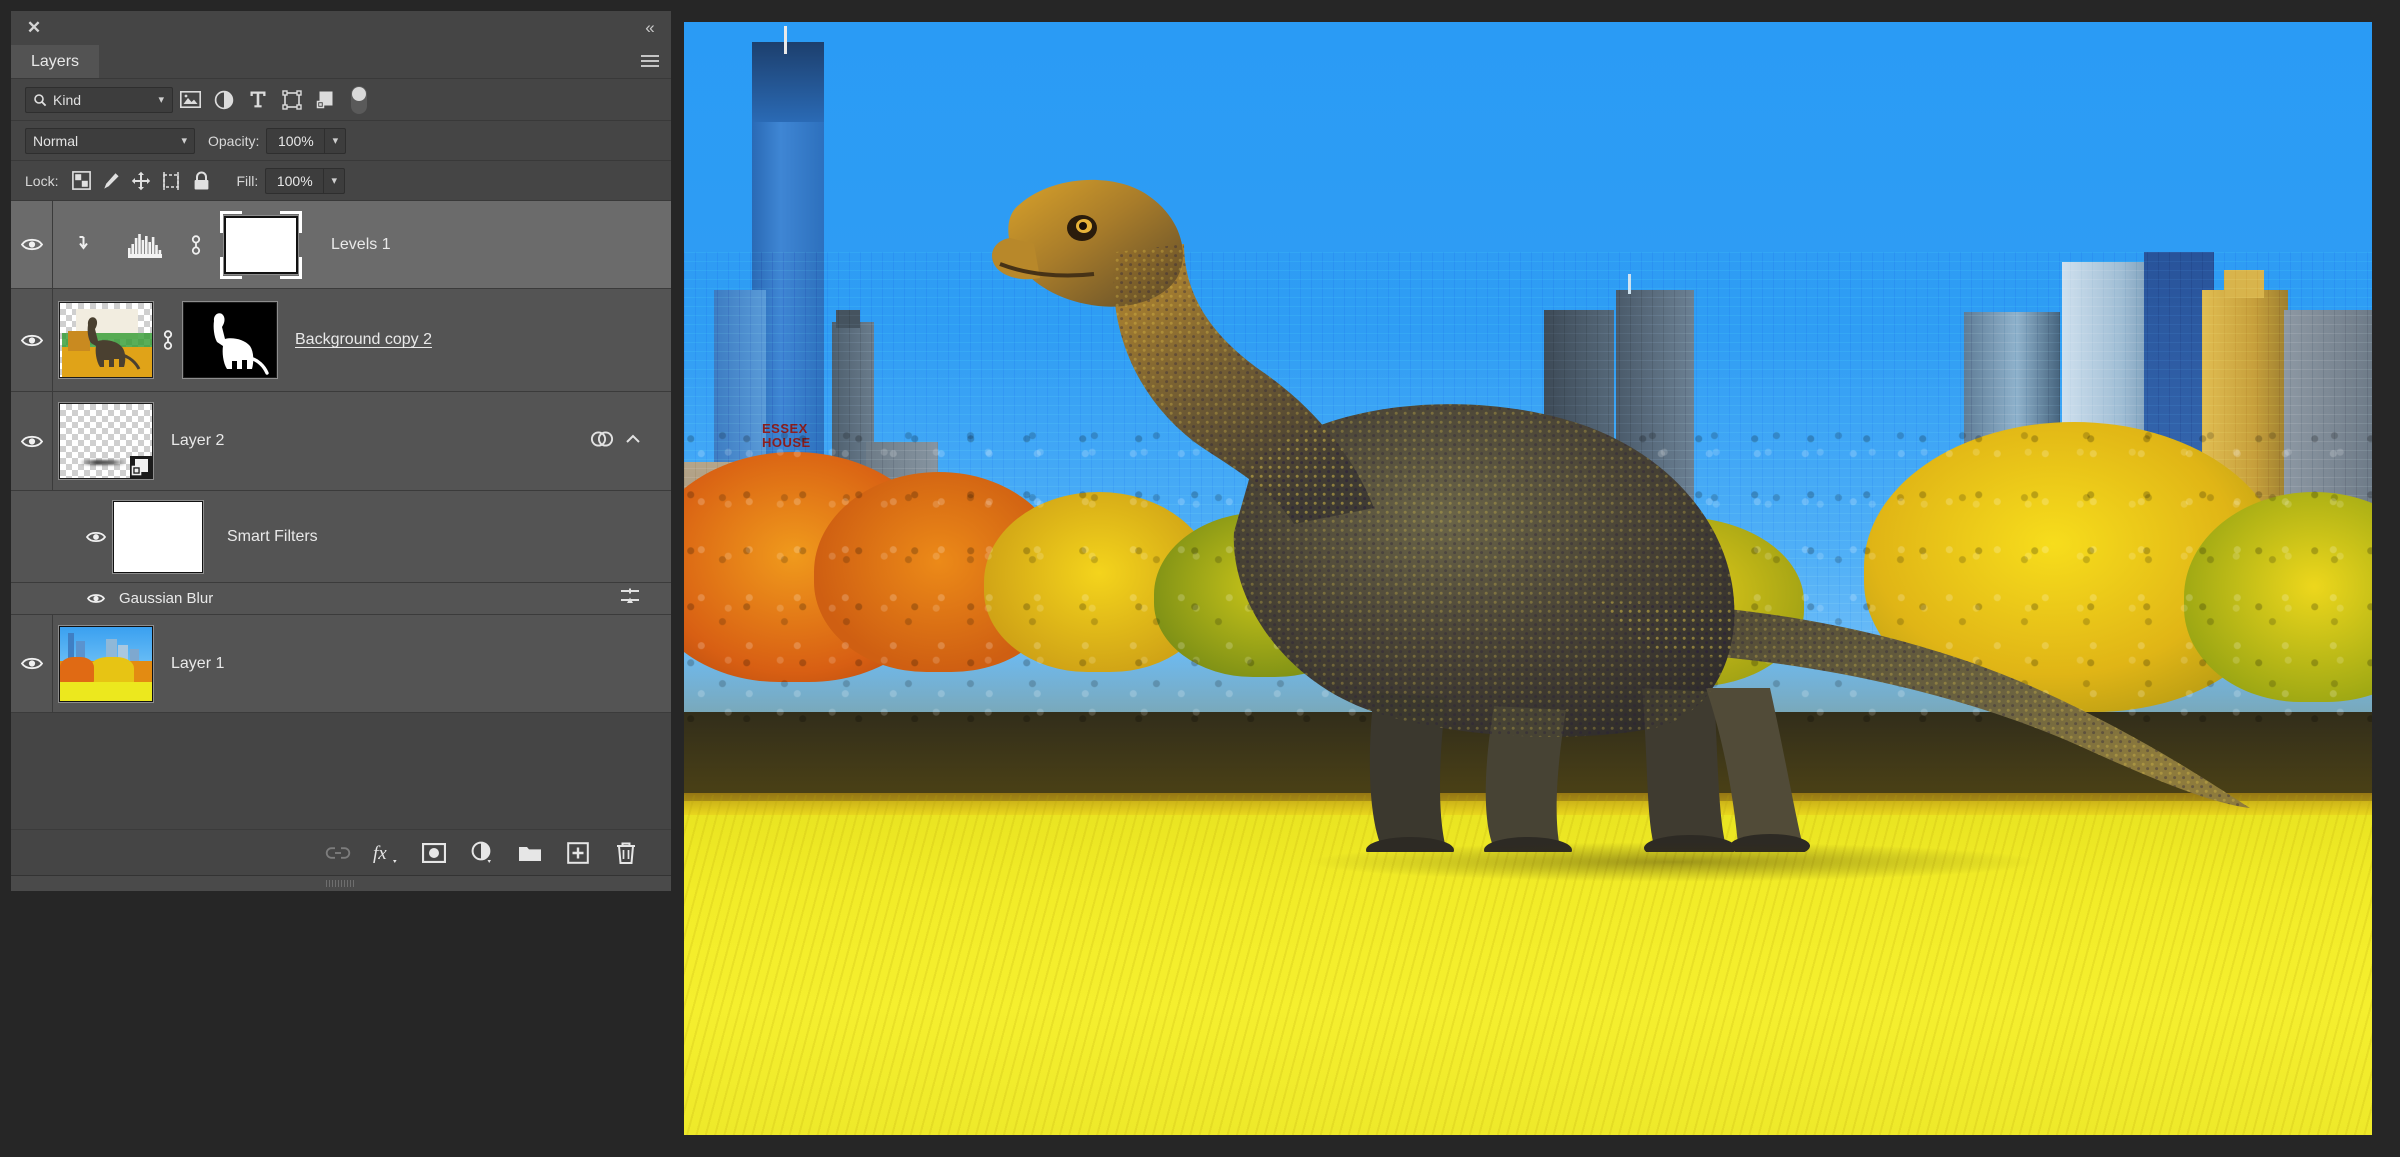 The width and height of the screenshot is (2400, 1157). What do you see at coordinates (234, 140) in the screenshot?
I see `opacity-label: Opacity:` at bounding box center [234, 140].